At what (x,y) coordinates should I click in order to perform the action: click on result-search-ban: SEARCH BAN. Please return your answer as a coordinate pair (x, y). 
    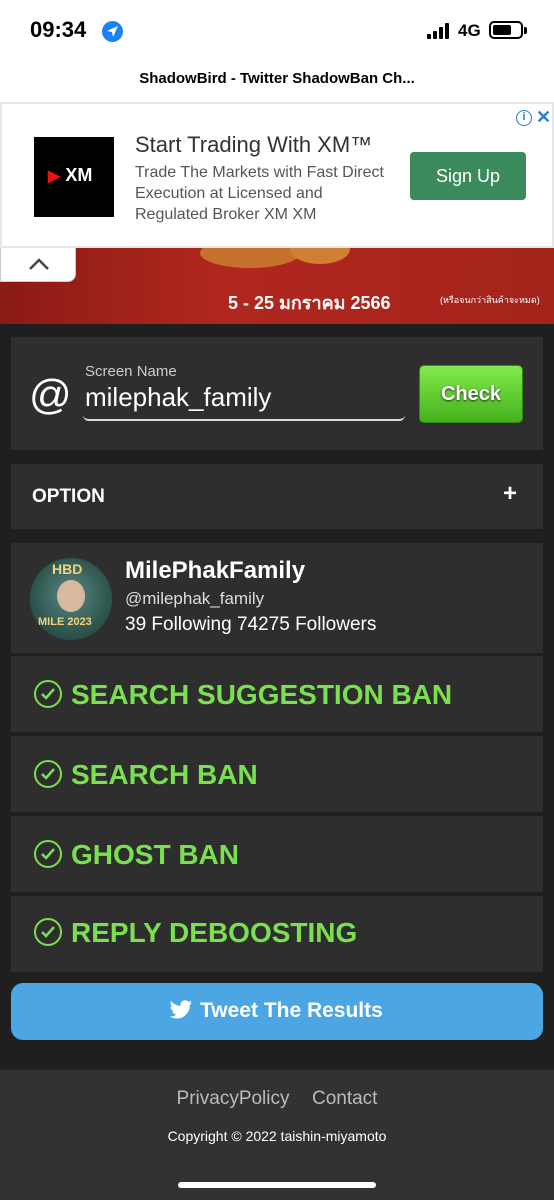
    Looking at the image, I should click on (277, 774).